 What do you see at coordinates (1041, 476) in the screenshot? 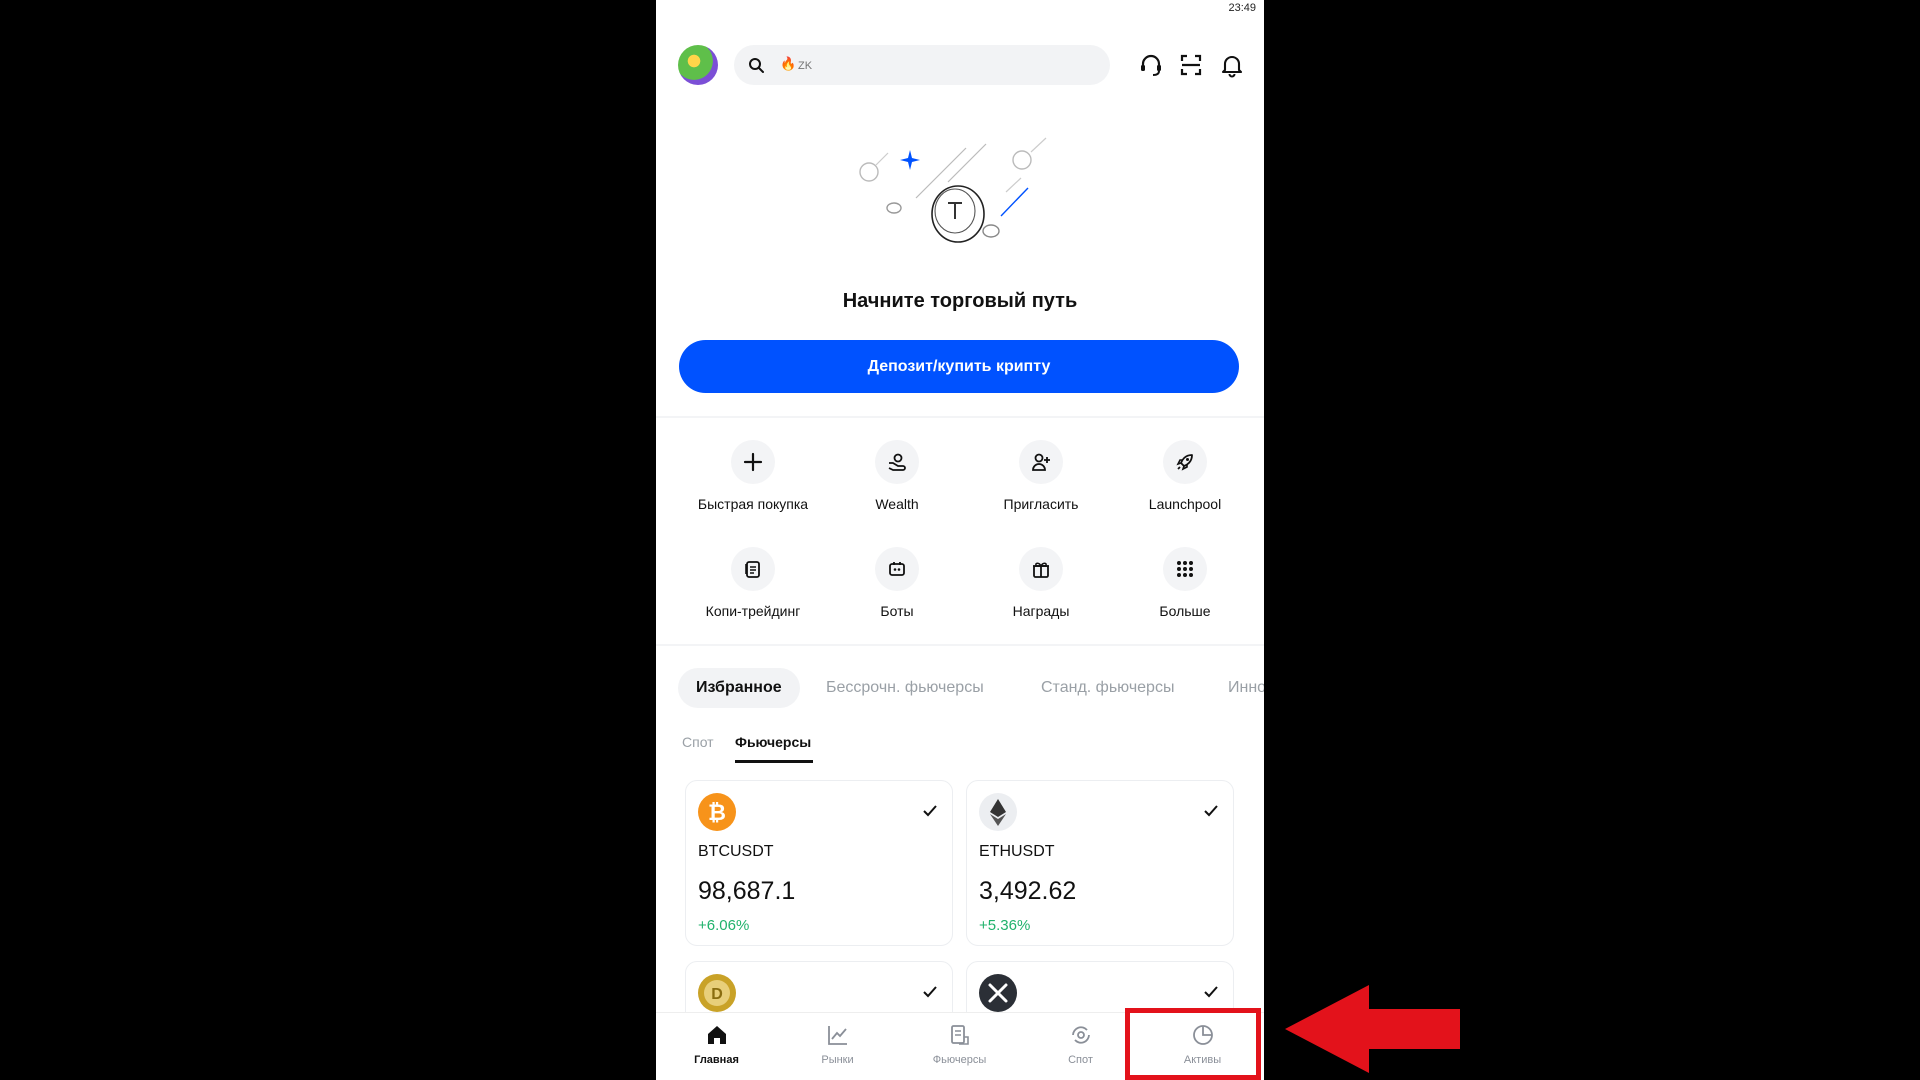
I see `quick-action-invite: Пригласить` at bounding box center [1041, 476].